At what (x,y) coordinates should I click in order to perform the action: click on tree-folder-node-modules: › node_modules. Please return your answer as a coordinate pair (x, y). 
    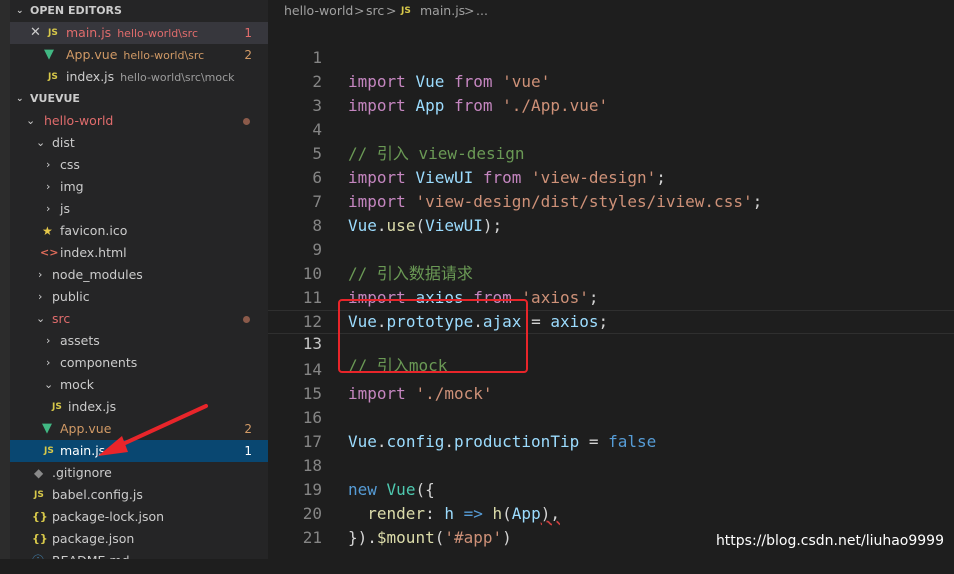
    Looking at the image, I should click on (139, 275).